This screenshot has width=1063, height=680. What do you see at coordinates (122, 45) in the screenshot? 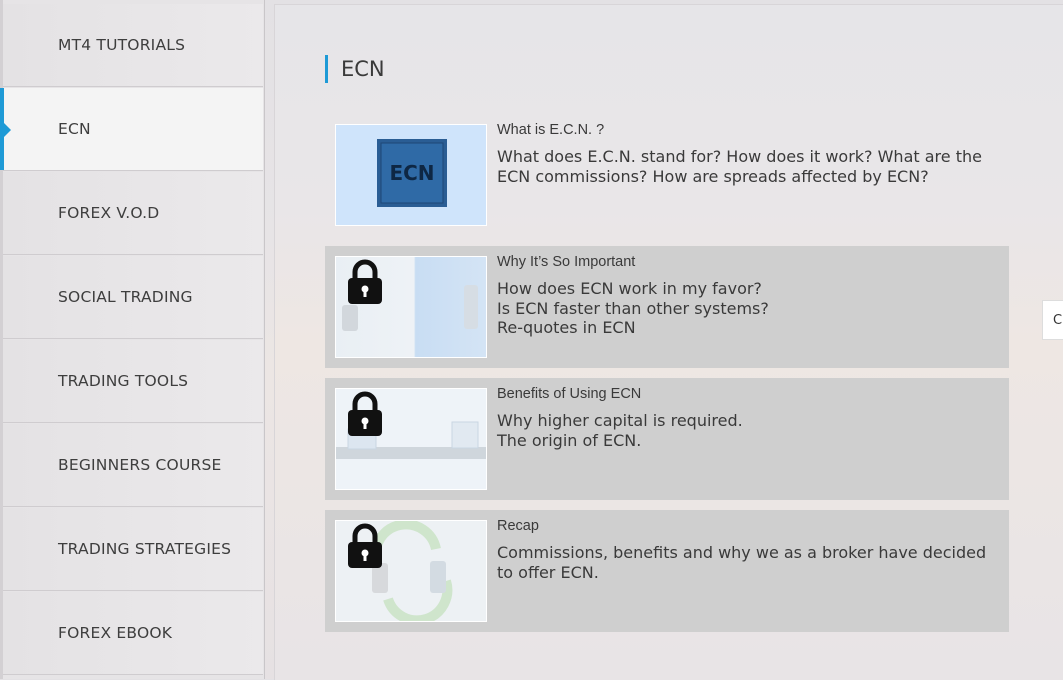
I see `sidebar-item-label: MT4 TUTORIALS` at bounding box center [122, 45].